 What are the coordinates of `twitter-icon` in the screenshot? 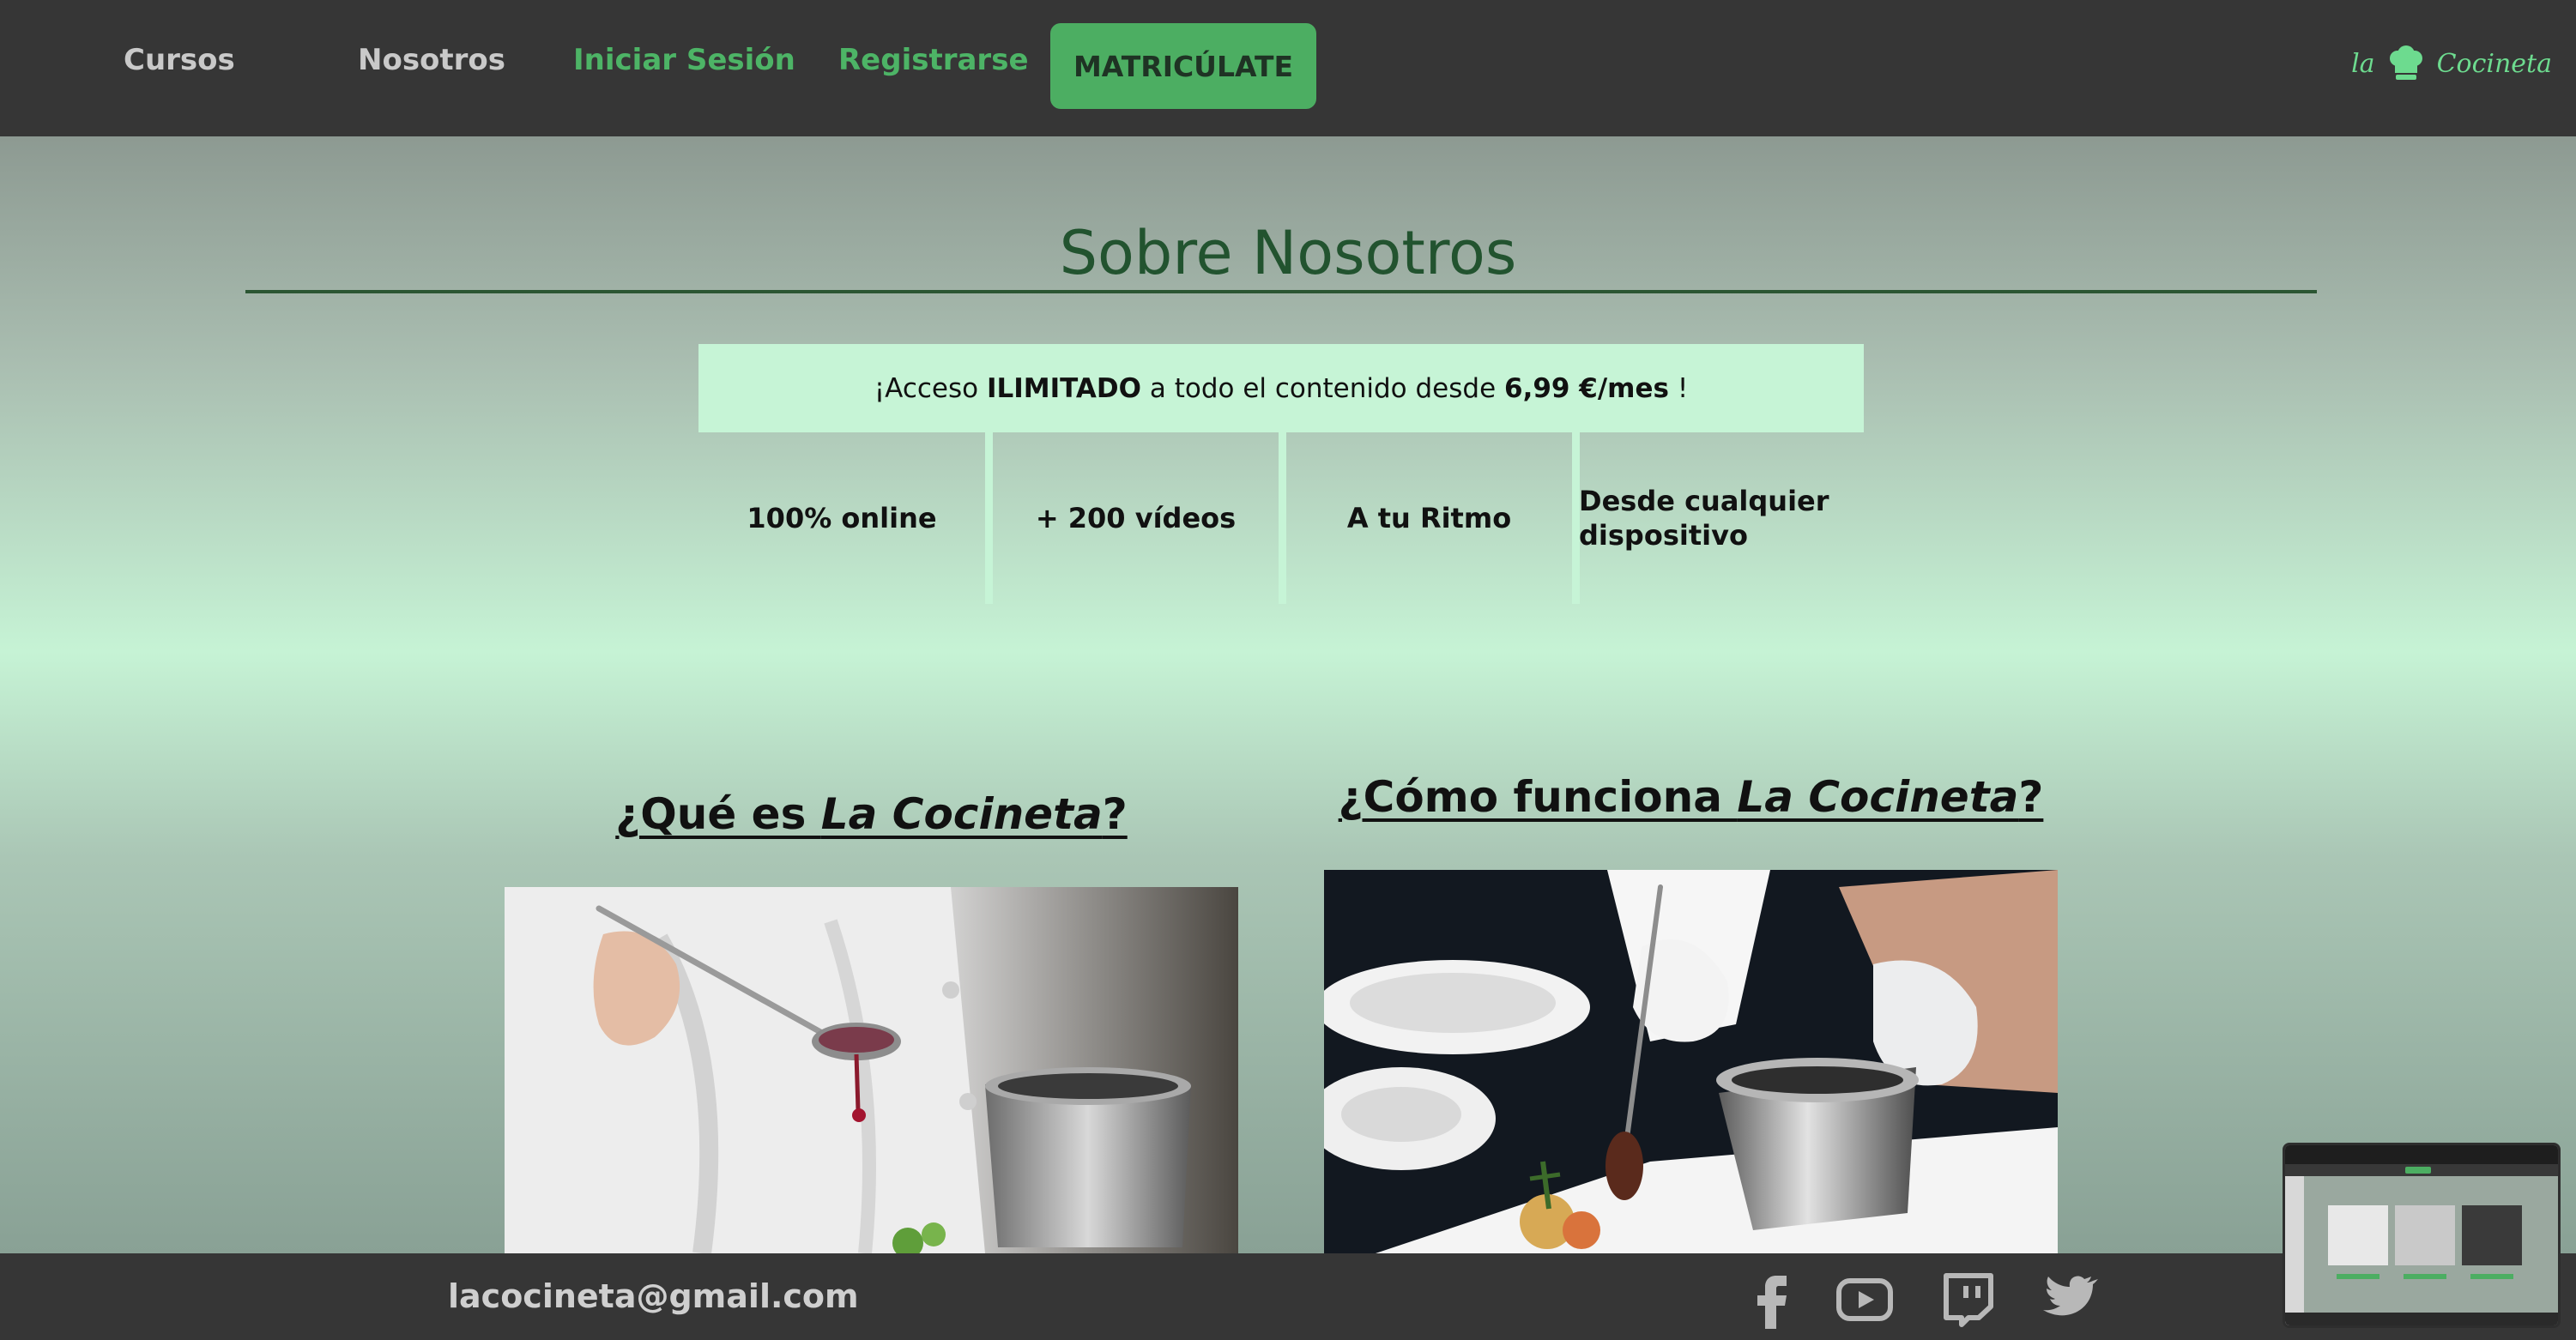 It's located at (2068, 1299).